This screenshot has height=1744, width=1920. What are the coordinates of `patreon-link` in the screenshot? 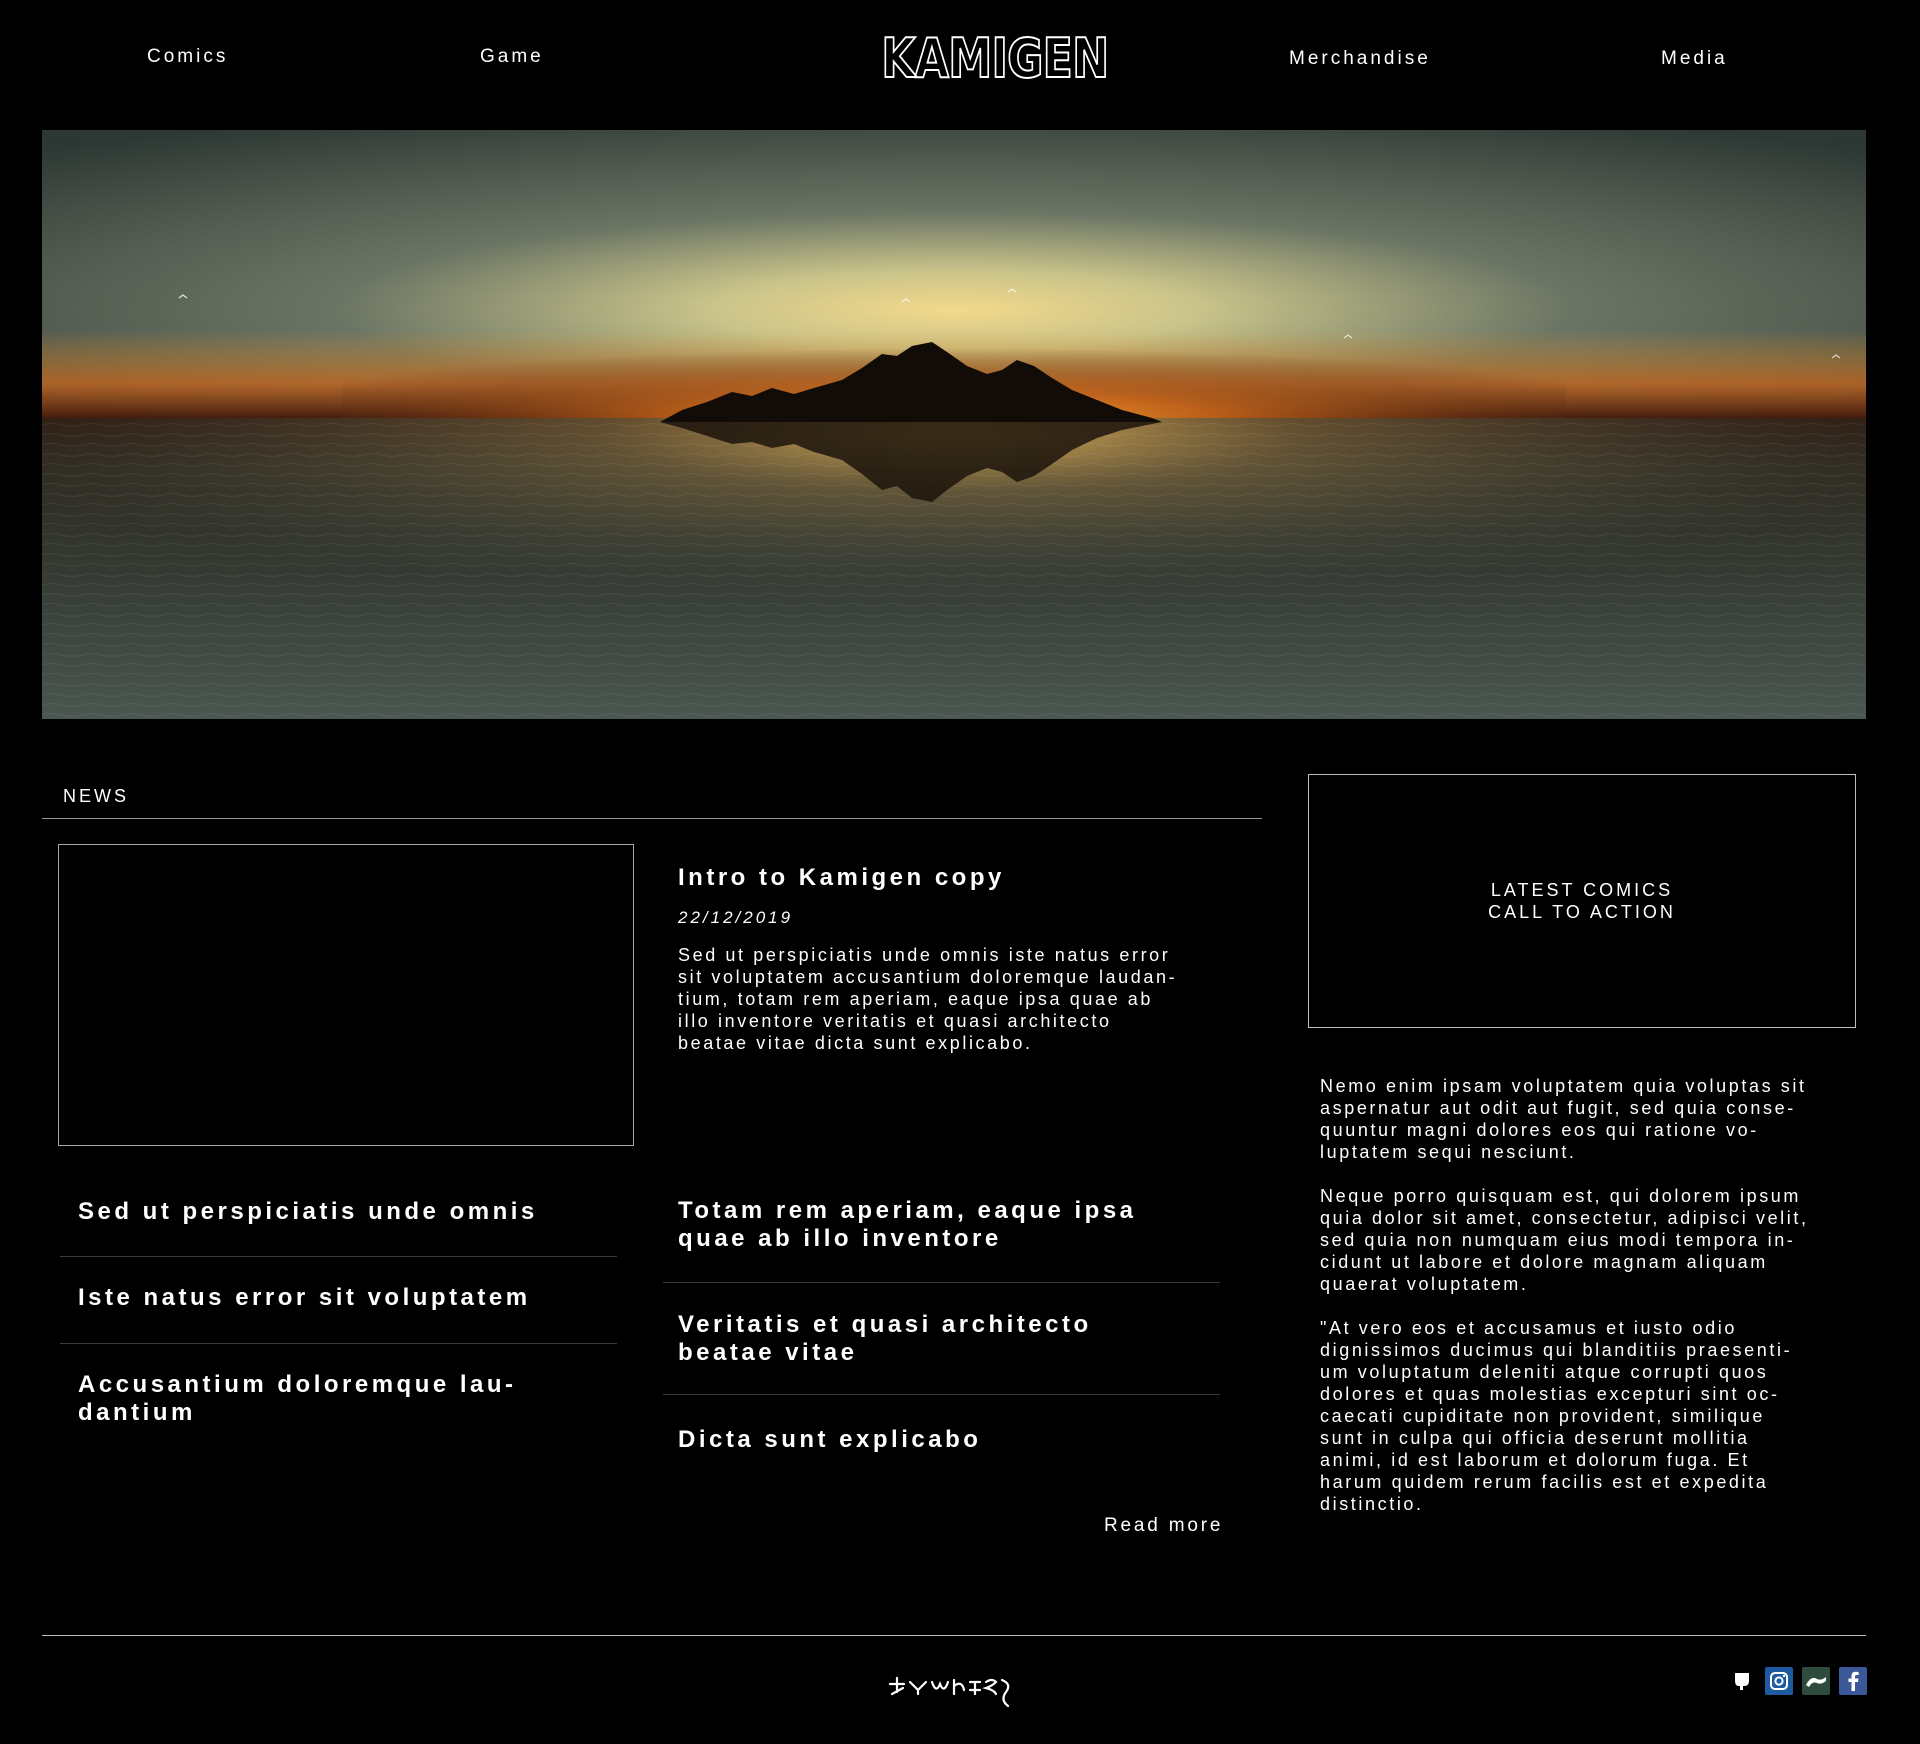 It's located at (1742, 1681).